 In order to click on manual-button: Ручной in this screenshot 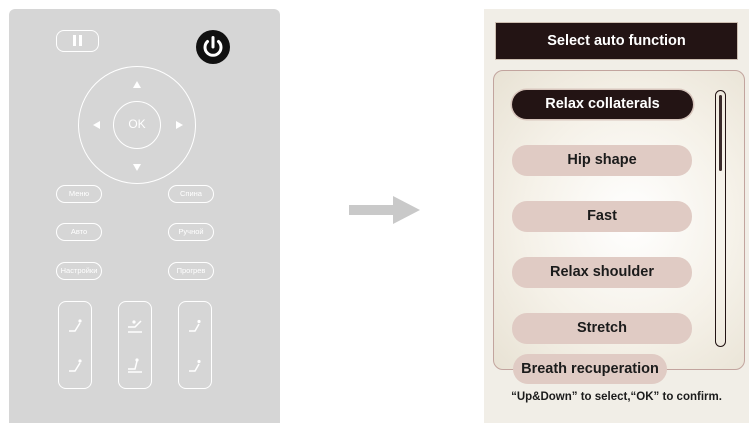, I will do `click(191, 232)`.